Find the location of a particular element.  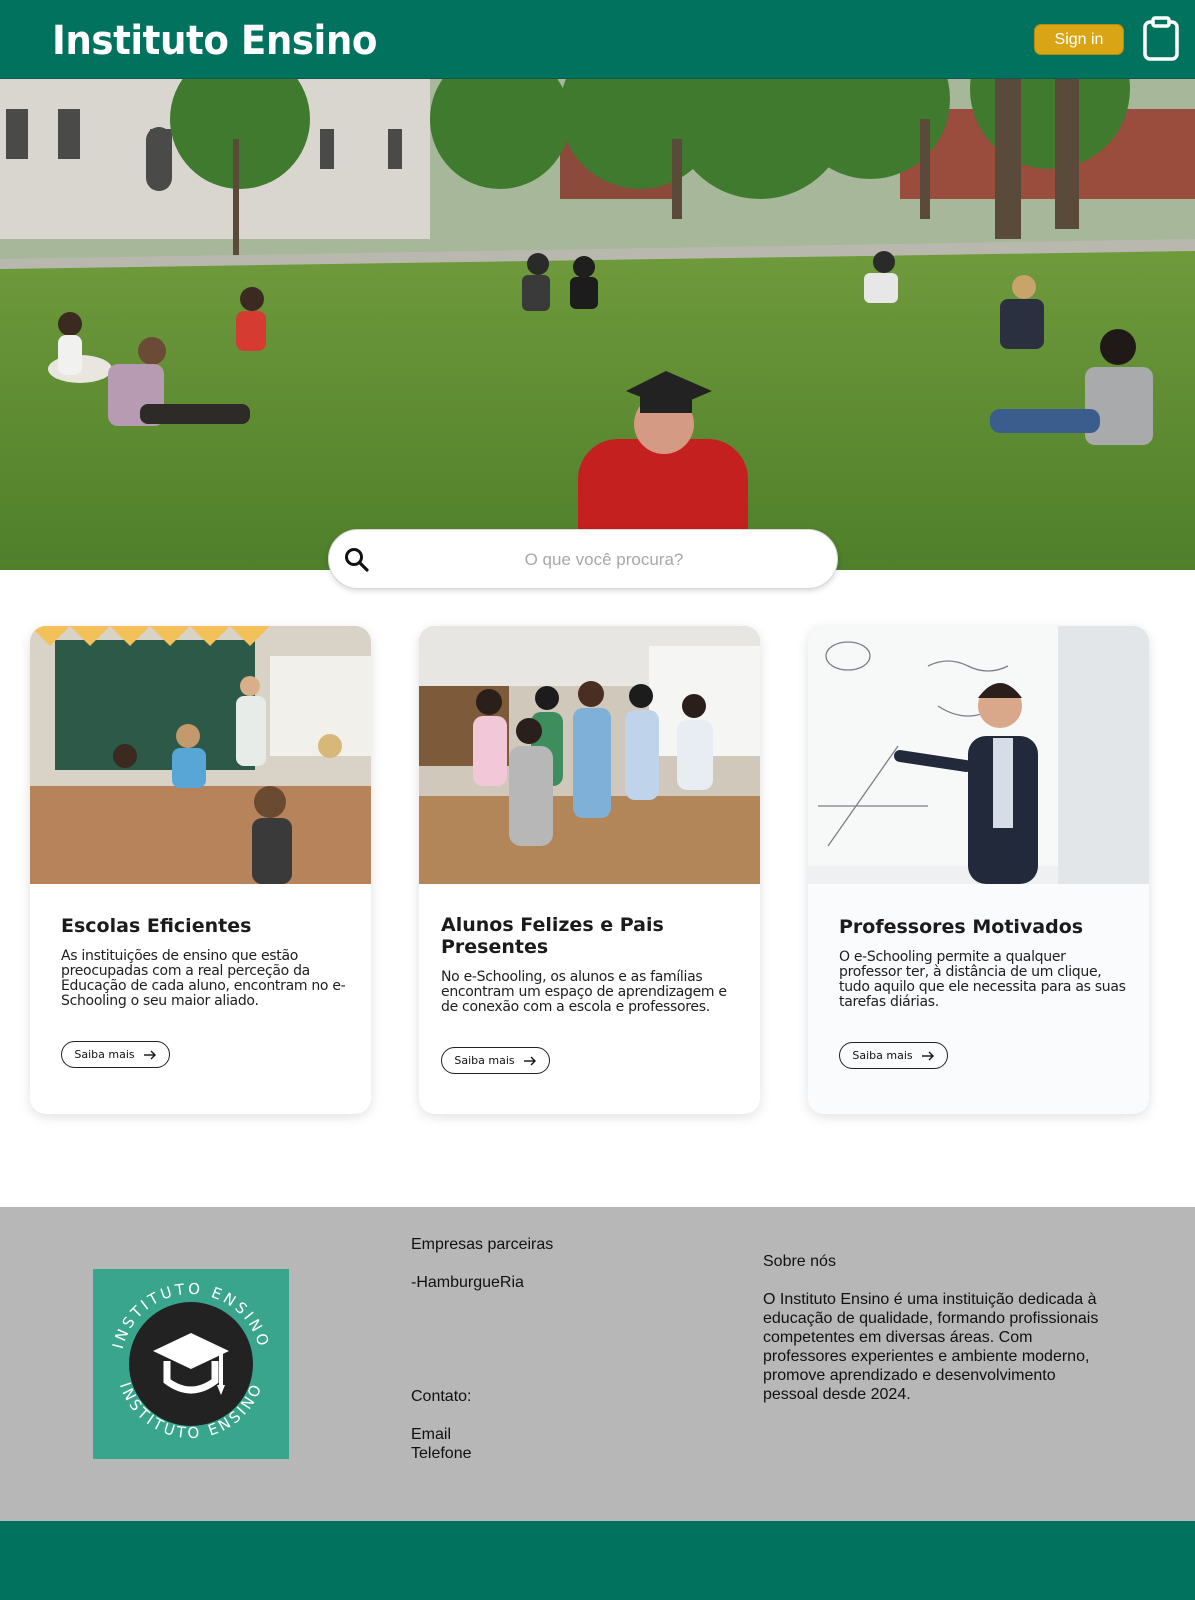

students-group-image is located at coordinates (589, 755).